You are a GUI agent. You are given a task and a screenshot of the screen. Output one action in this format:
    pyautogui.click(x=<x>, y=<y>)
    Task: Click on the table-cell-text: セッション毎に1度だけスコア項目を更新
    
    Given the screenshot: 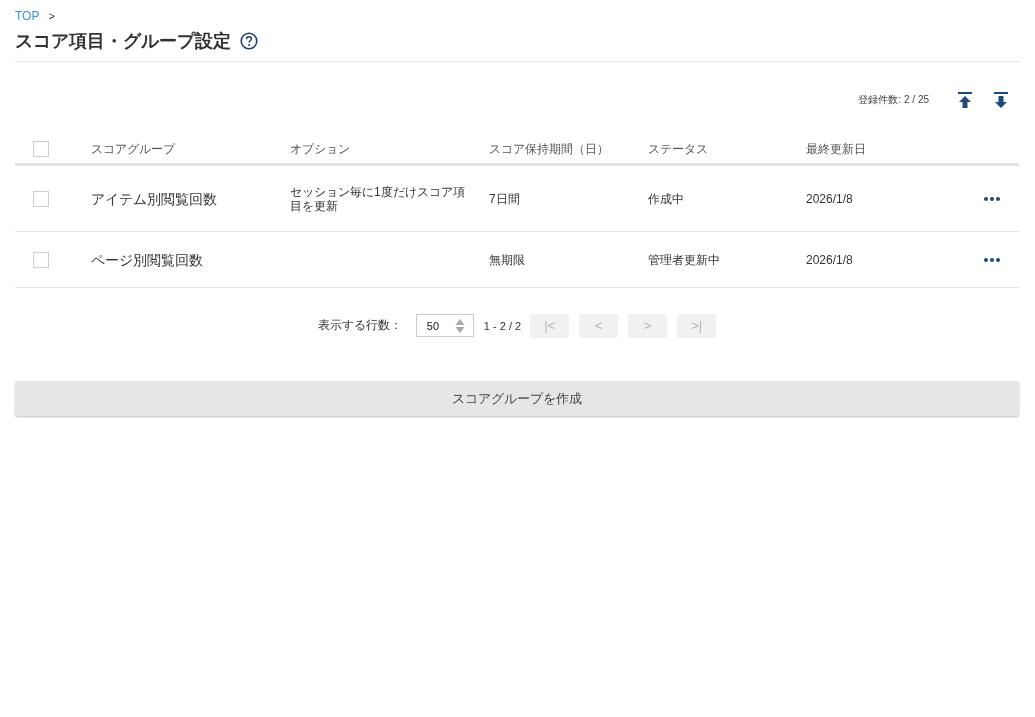 What is the action you would take?
    pyautogui.click(x=378, y=199)
    